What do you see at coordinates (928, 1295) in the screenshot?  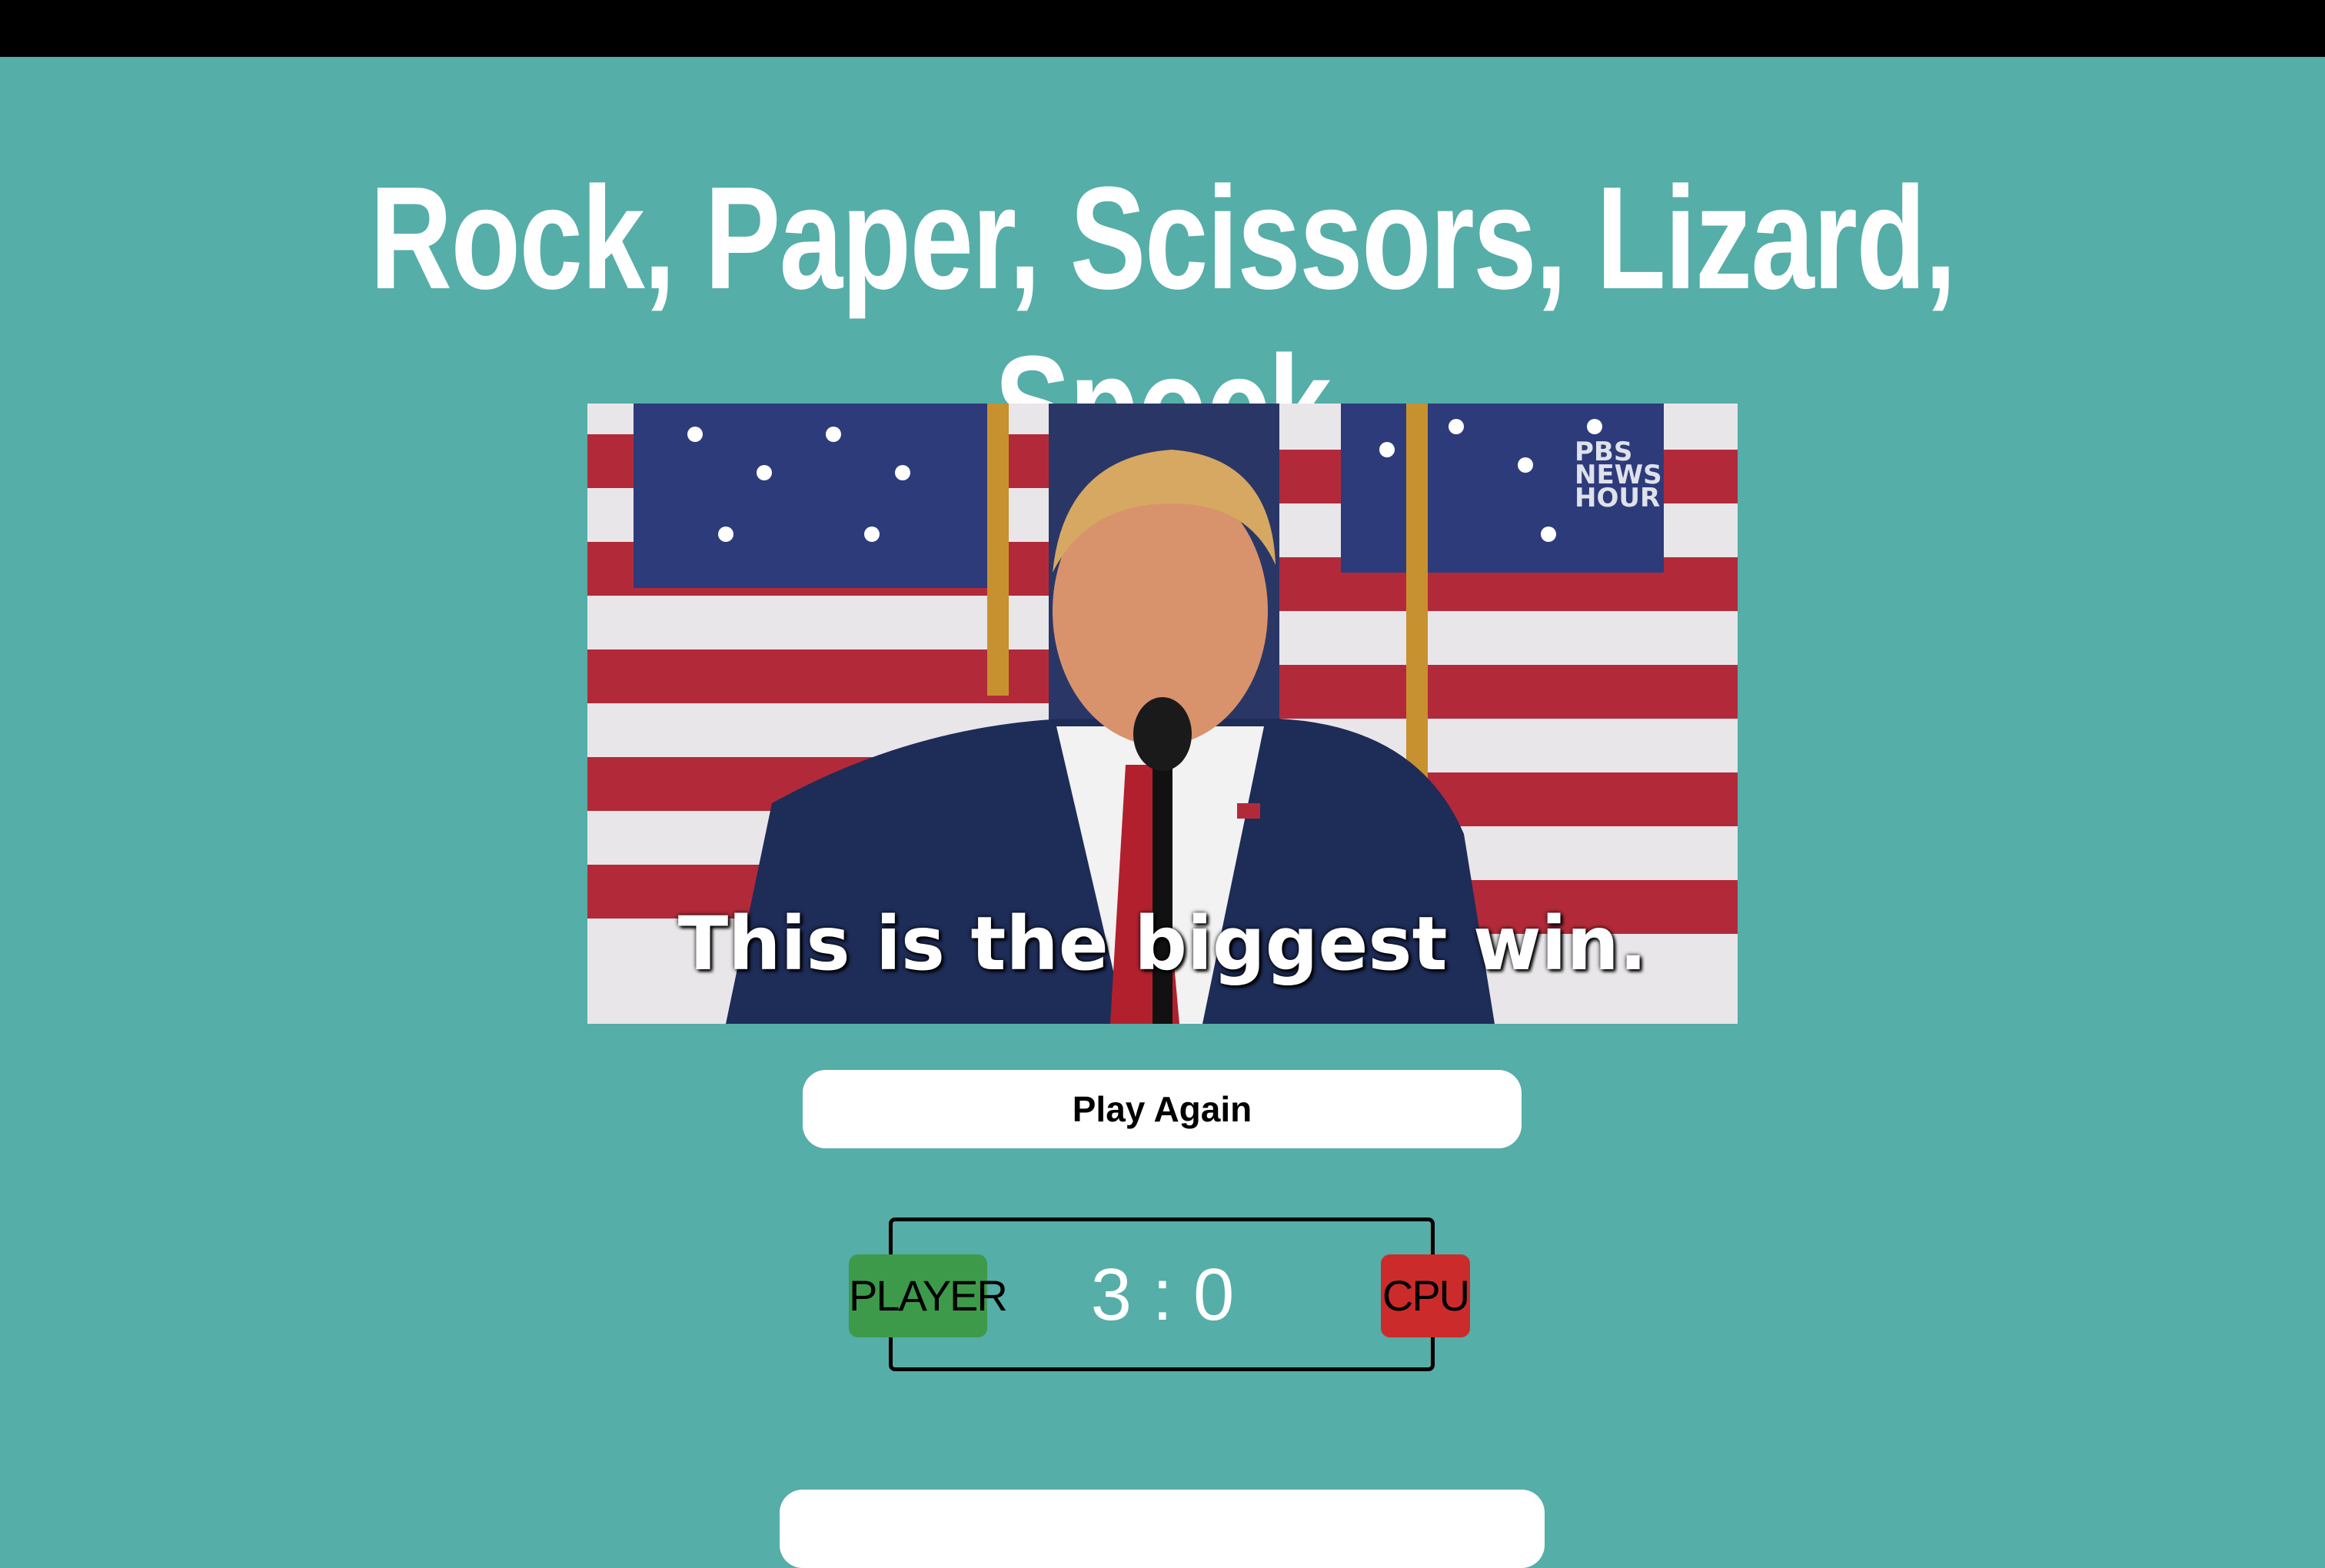 I see `player-badge: PLAYER` at bounding box center [928, 1295].